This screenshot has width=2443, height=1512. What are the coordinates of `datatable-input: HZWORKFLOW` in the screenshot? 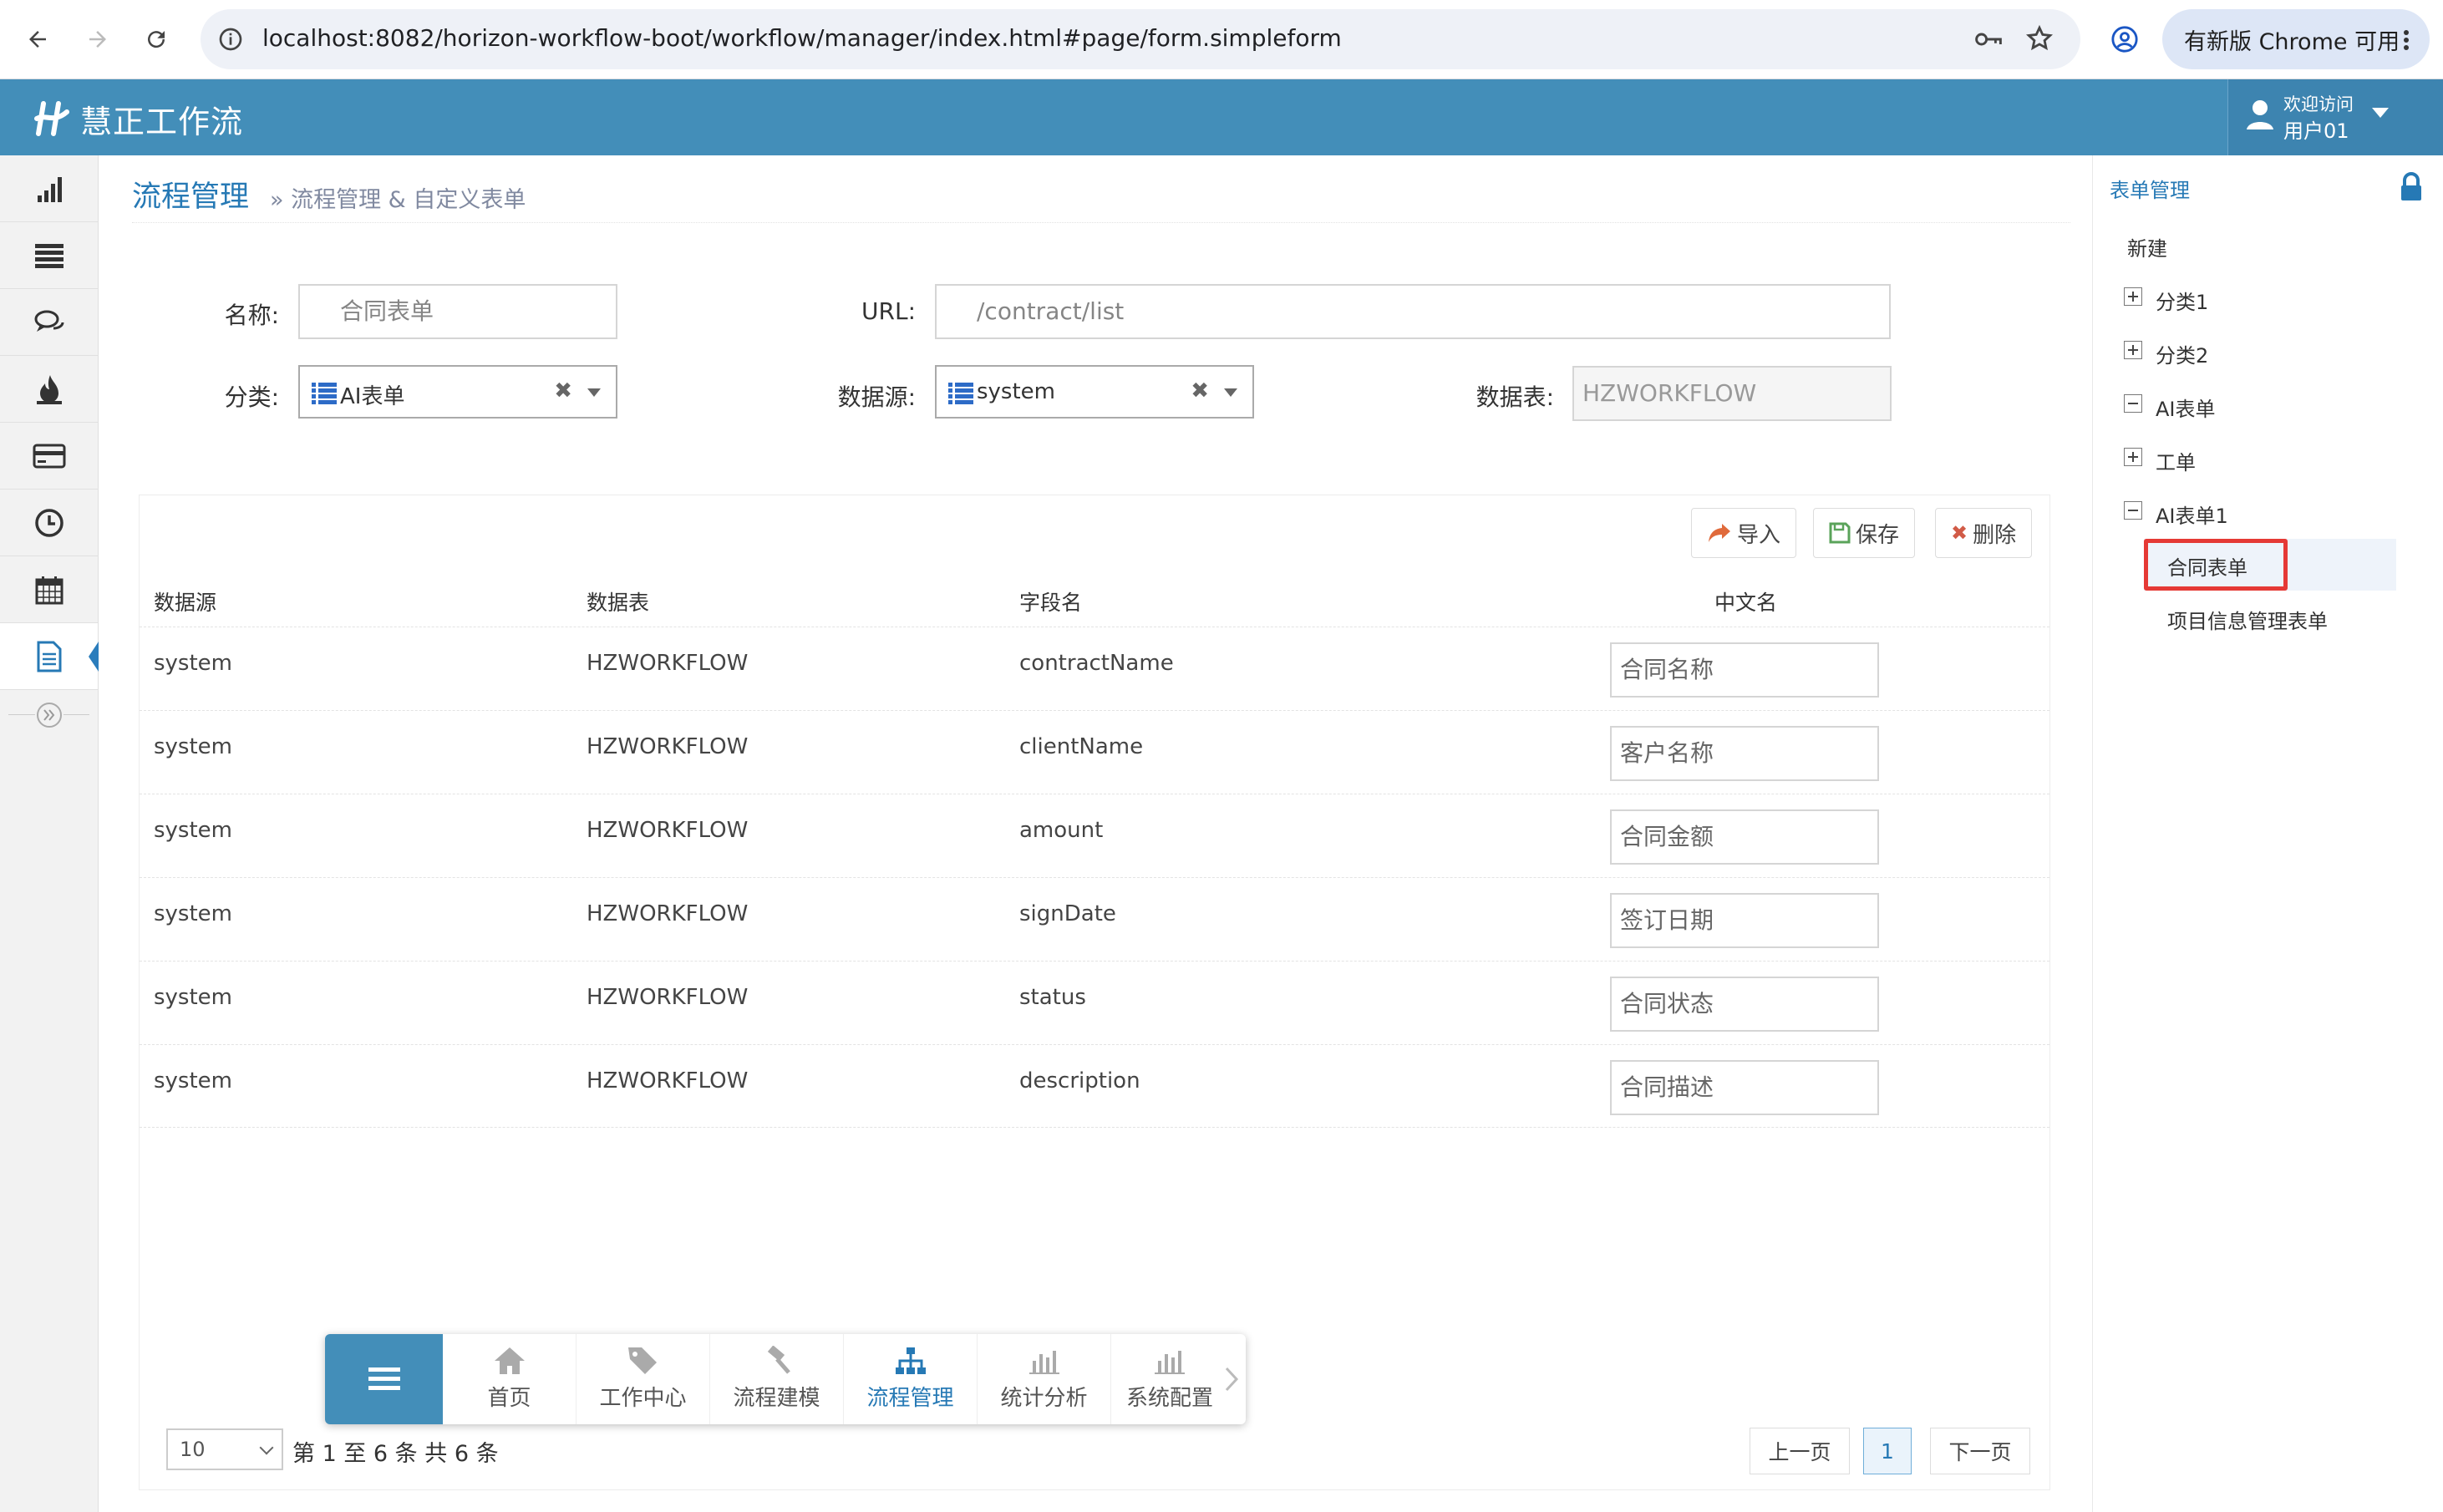 It's located at (1732, 393).